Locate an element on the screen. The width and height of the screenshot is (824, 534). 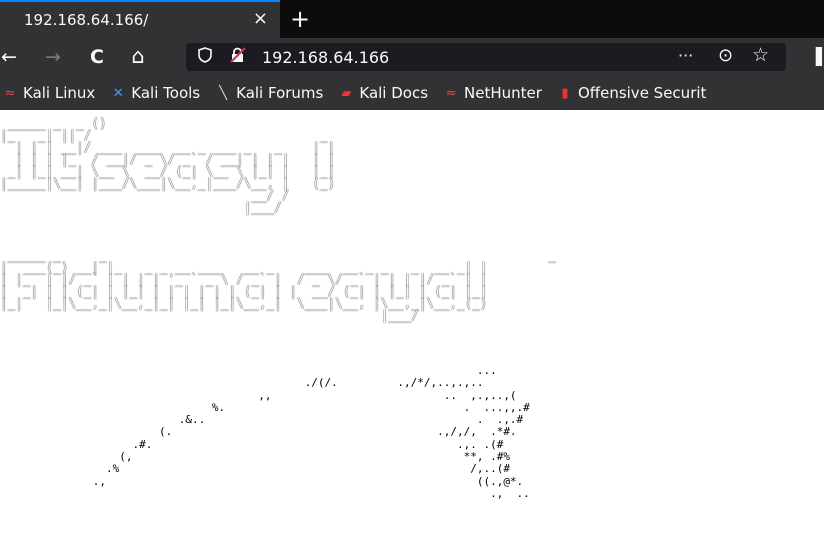
bookmark-kali-forums: ╲ Kali Forums is located at coordinates (269, 93).